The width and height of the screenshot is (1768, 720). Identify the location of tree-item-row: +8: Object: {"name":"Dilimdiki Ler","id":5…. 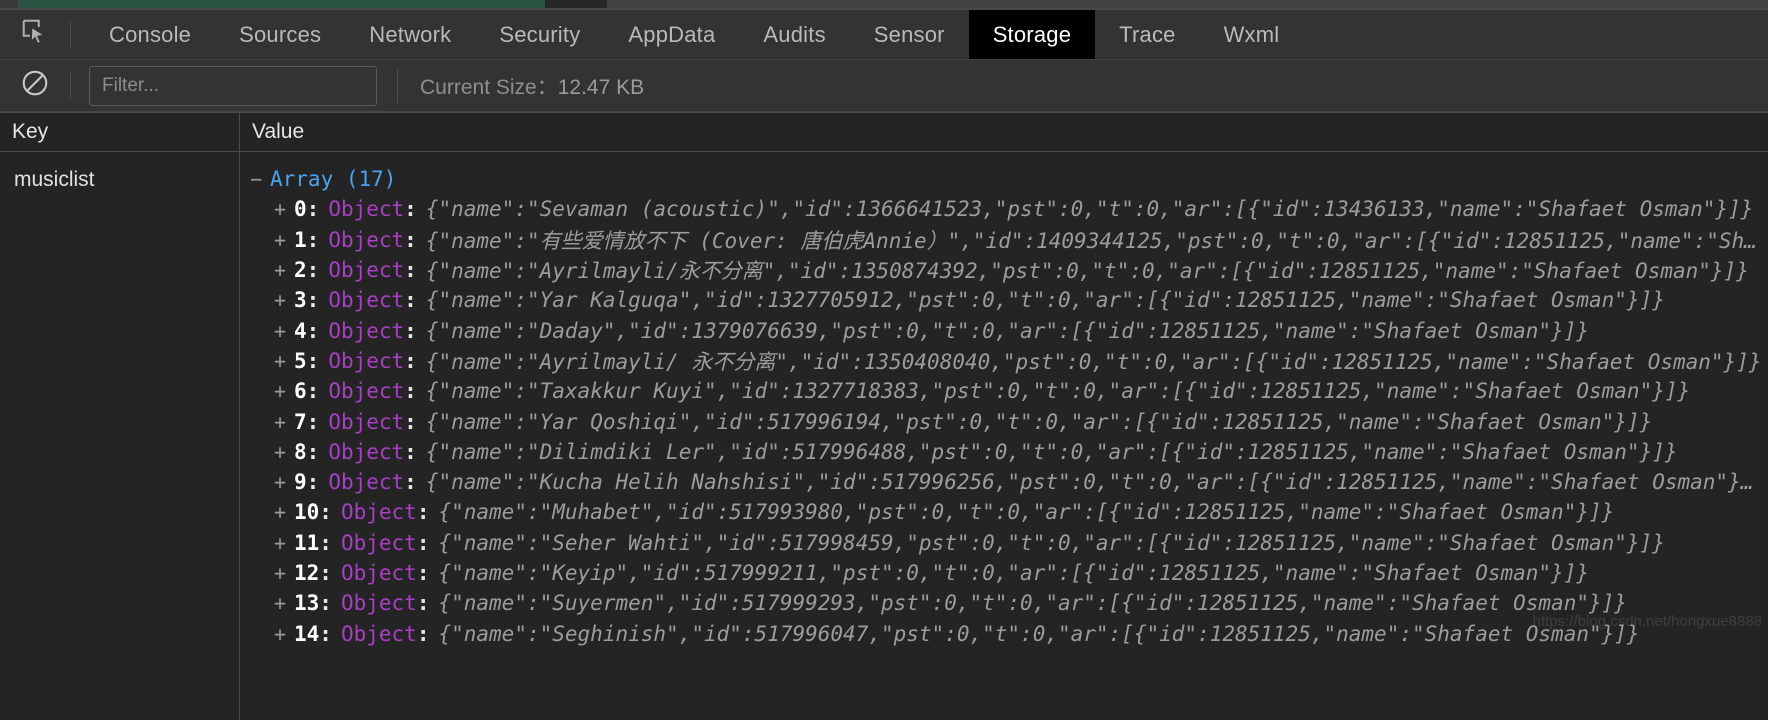
(1004, 452).